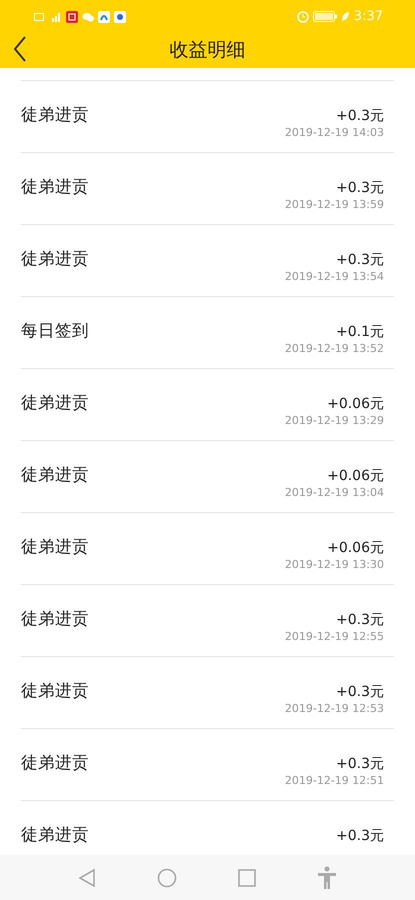 This screenshot has width=415, height=900. I want to click on record-time: 2019-12-19 13:59, so click(334, 204).